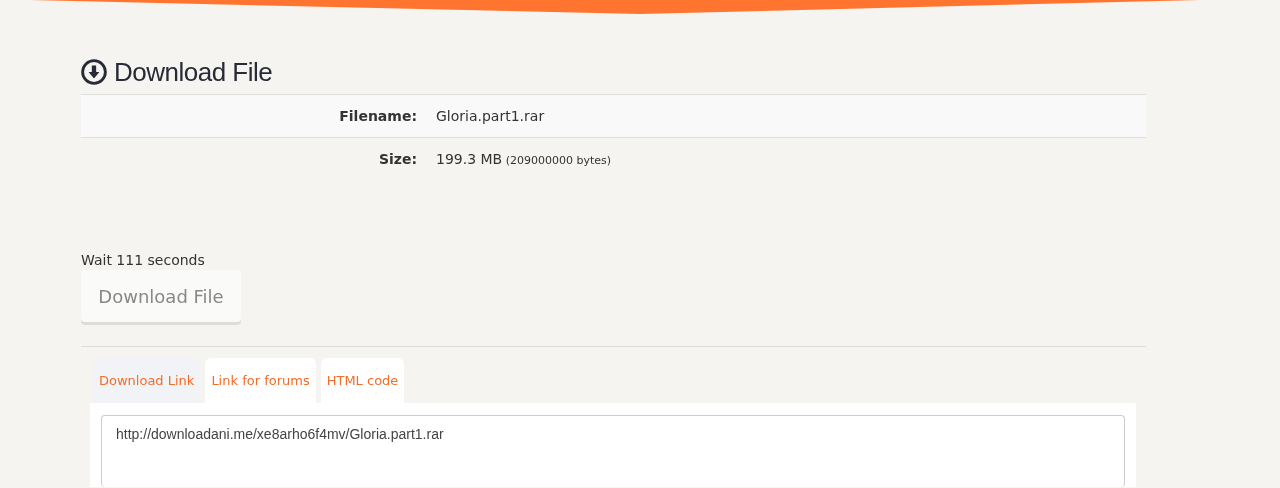 This screenshot has width=1280, height=488. Describe the element at coordinates (260, 380) in the screenshot. I see `tab: Link for forums` at that location.